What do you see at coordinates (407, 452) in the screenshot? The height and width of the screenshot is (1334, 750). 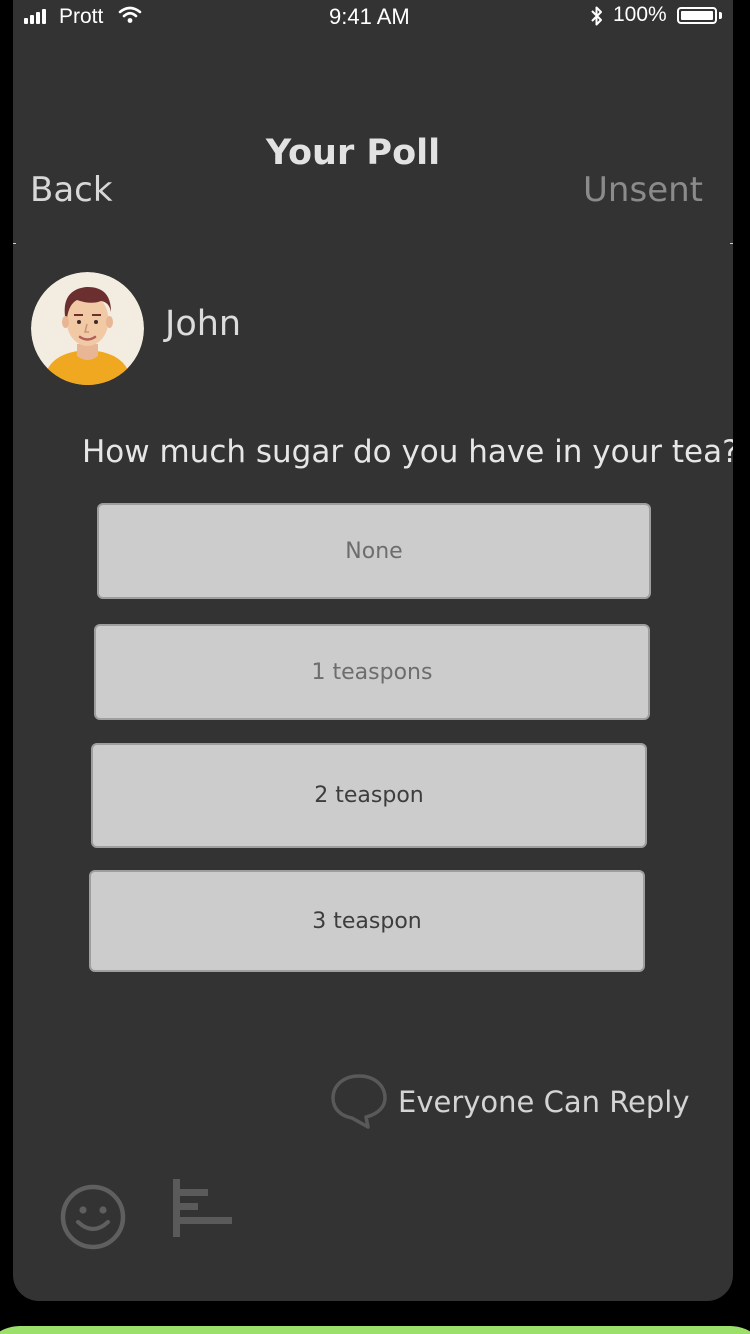 I see `poll-question: How much sugar do you have in your tea?` at bounding box center [407, 452].